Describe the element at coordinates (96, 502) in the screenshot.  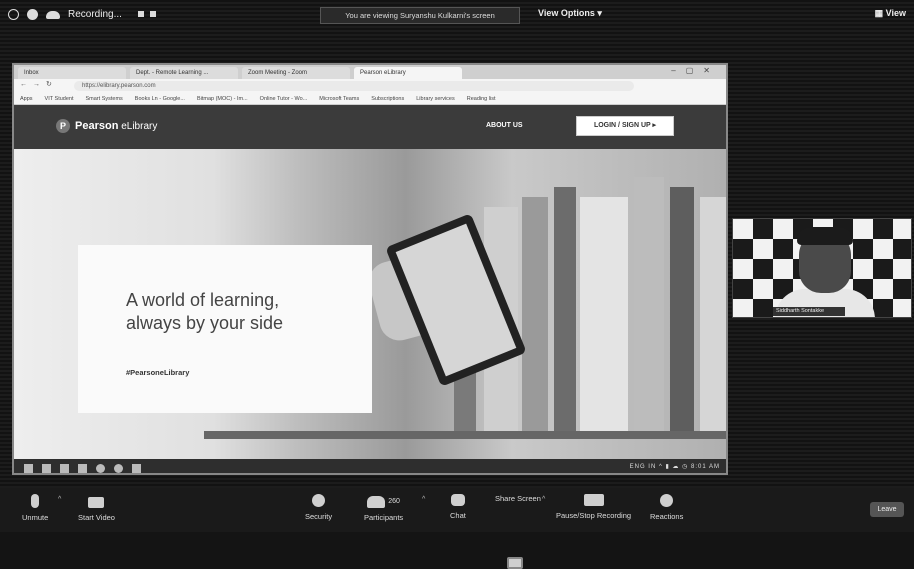
I see `video-off-icon` at that location.